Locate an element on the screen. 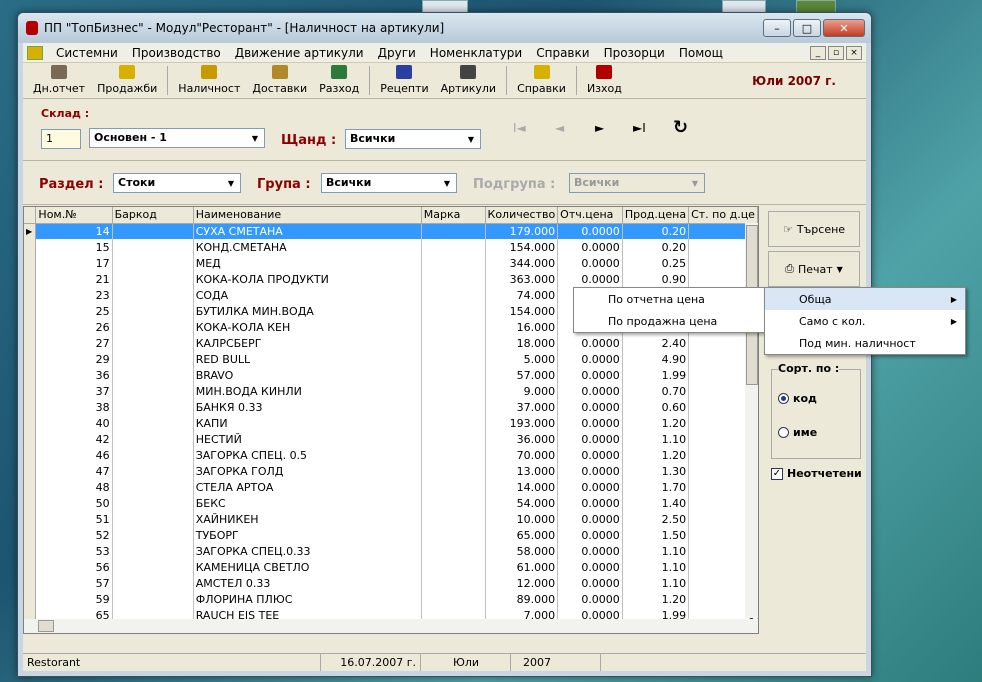 The image size is (982, 682). grupa-select: Всички ▼ is located at coordinates (389, 183).